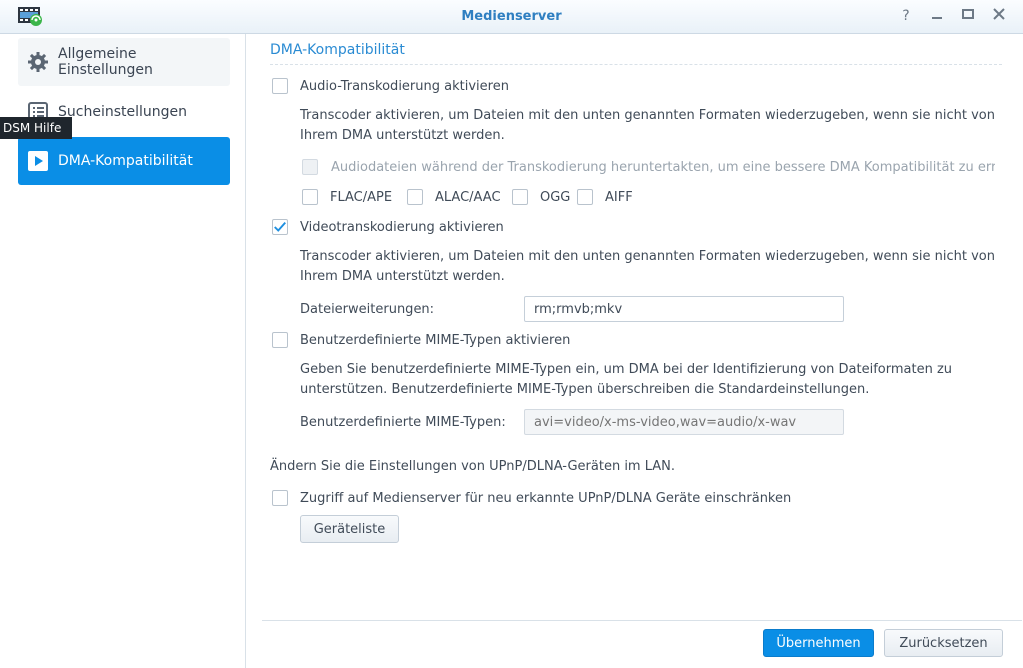 The height and width of the screenshot is (668, 1023). I want to click on audio-downsample-checkbox, so click(310, 167).